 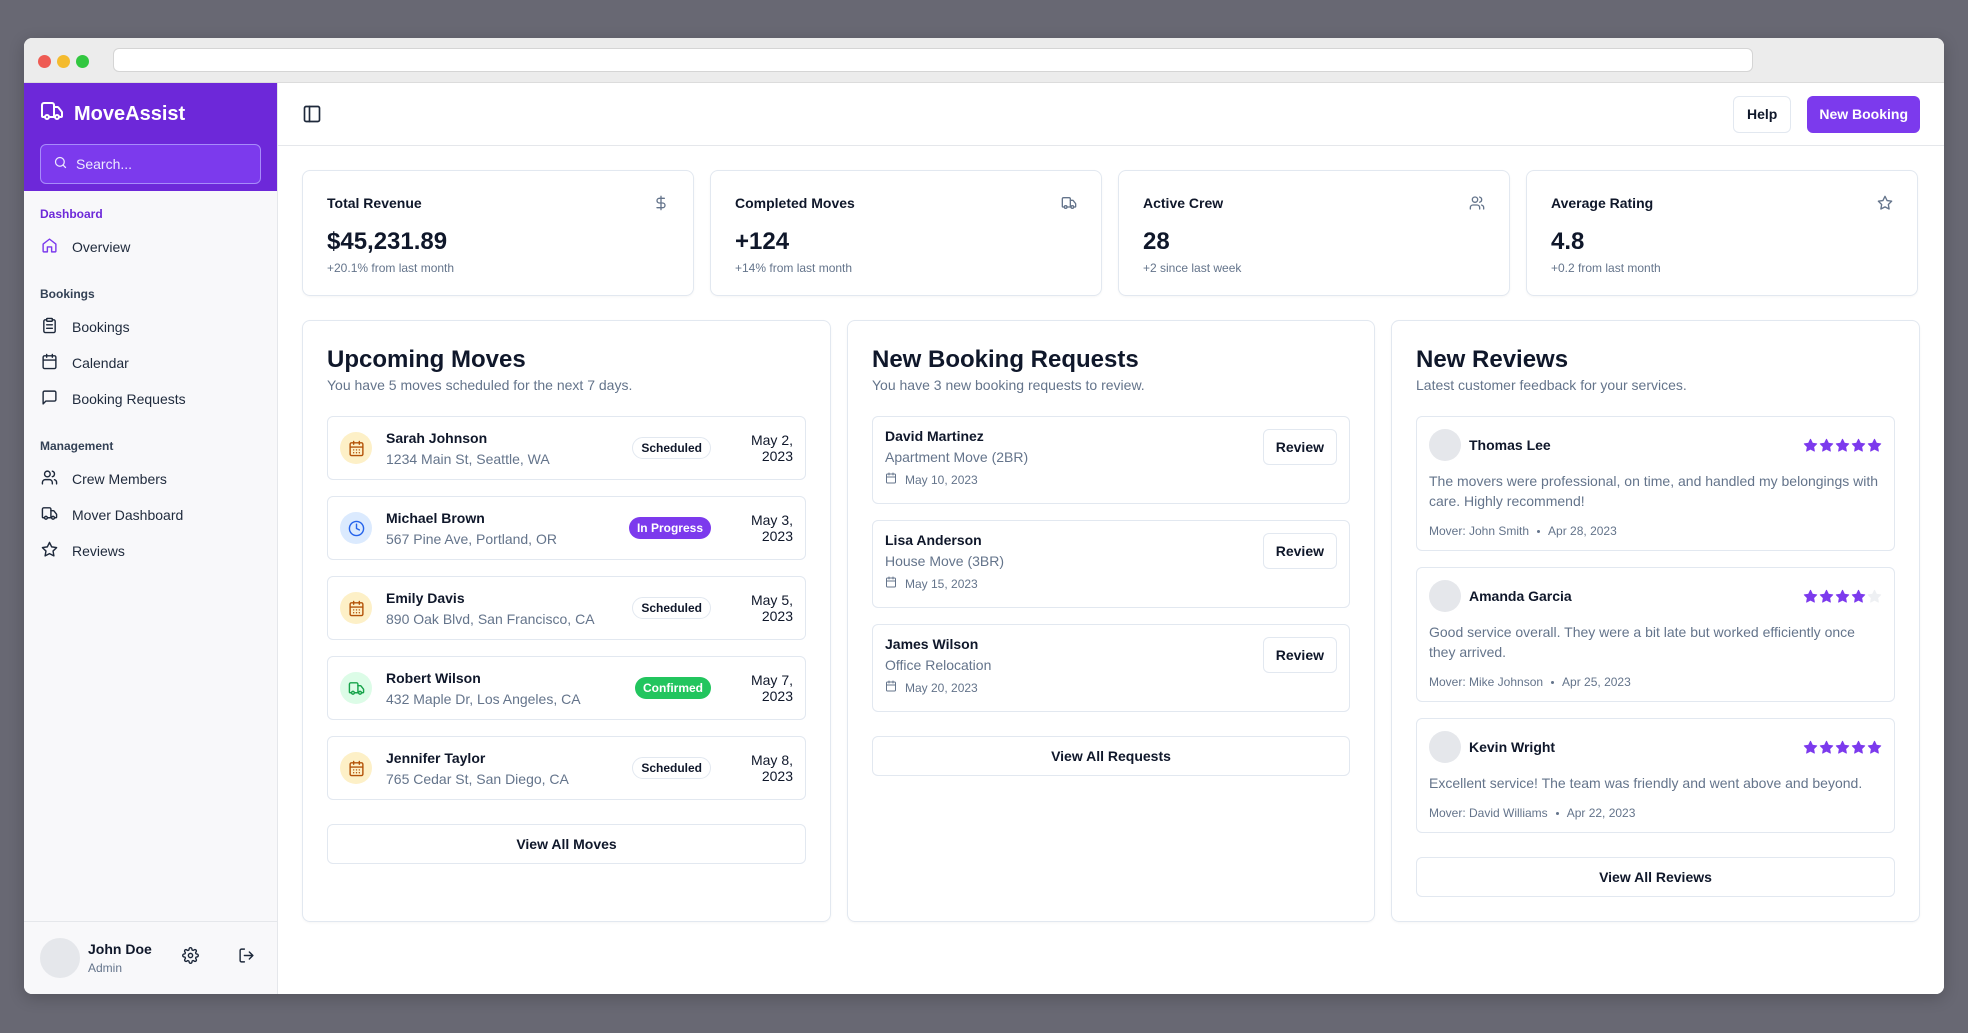 I want to click on settings-button, so click(x=191, y=958).